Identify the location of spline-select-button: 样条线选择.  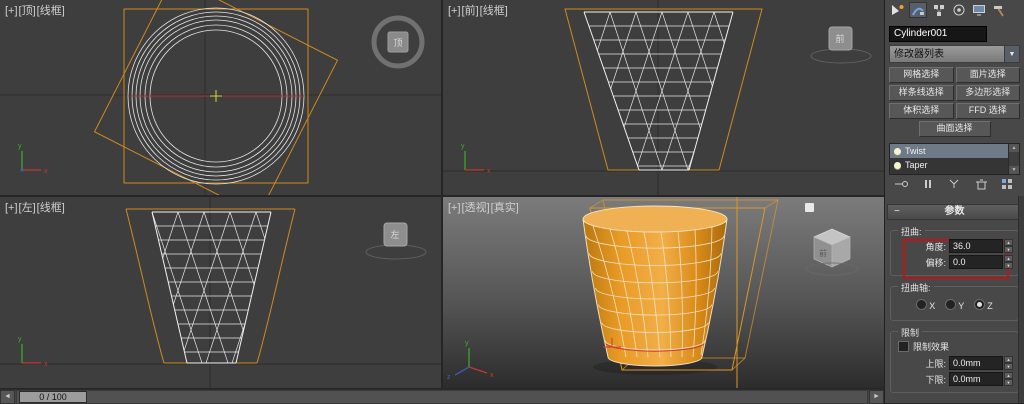
(921, 93).